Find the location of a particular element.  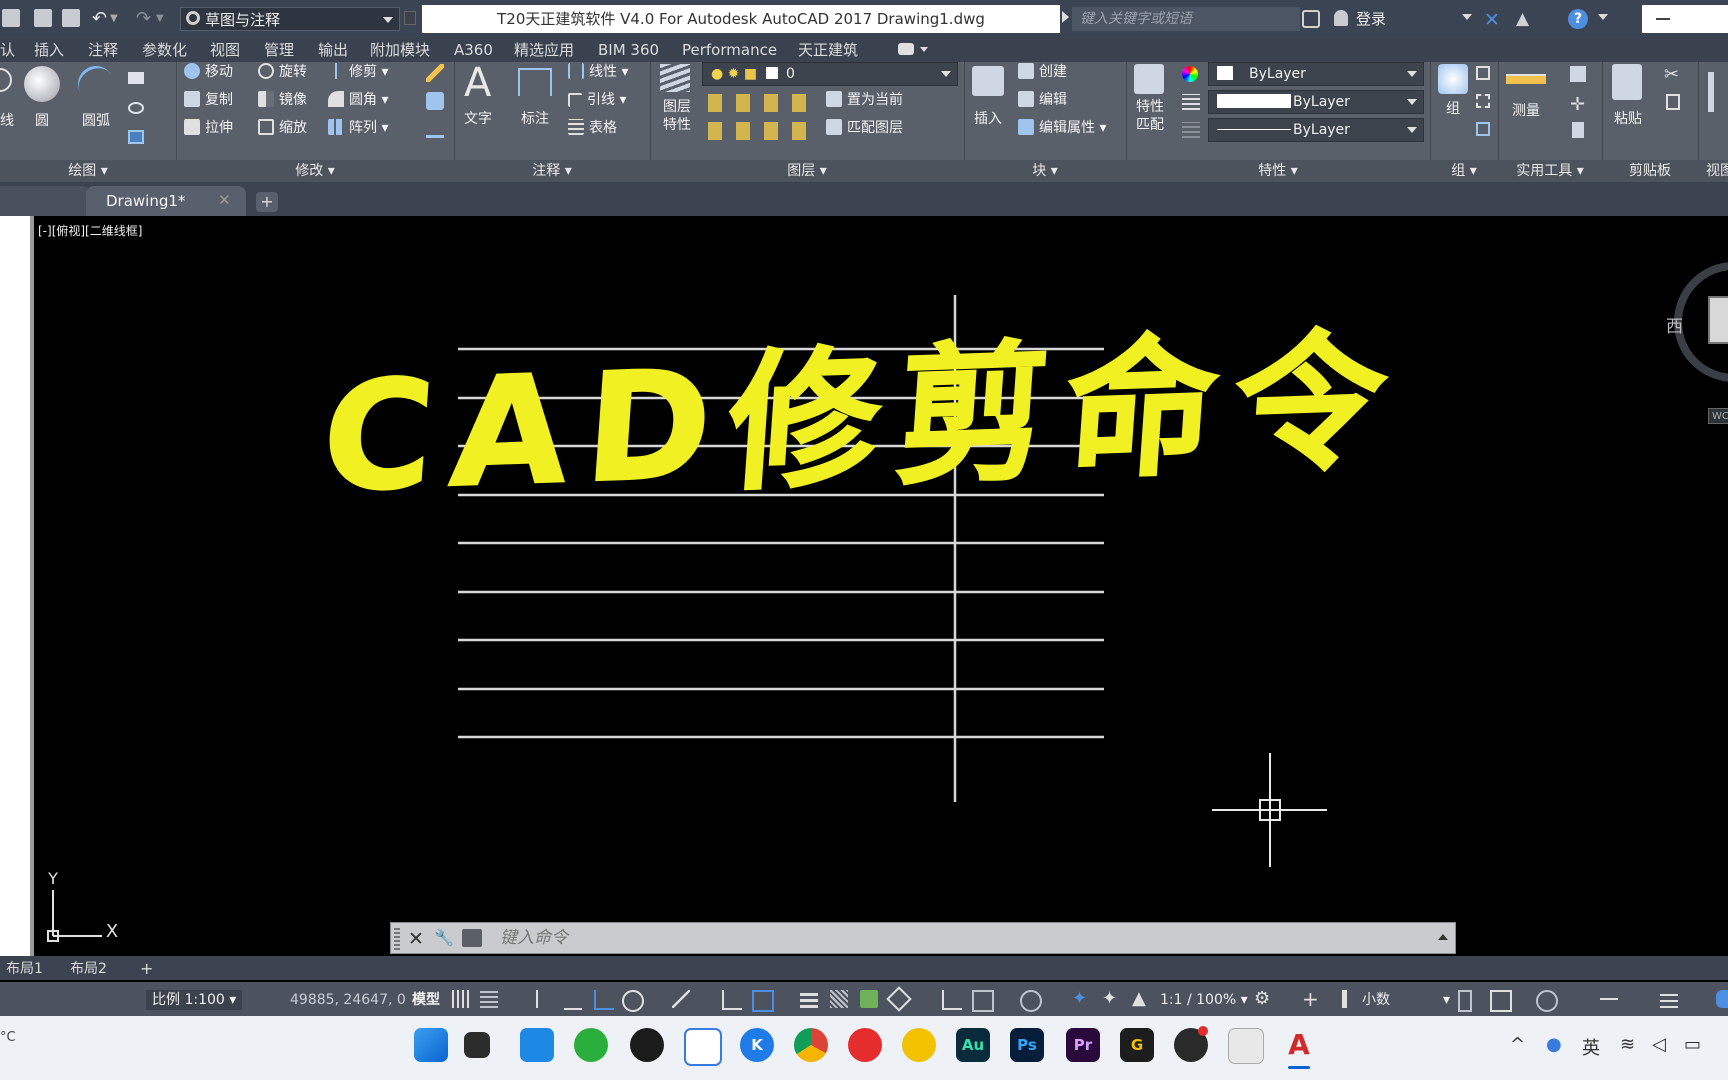

plus-icon: + is located at coordinates (1311, 999).